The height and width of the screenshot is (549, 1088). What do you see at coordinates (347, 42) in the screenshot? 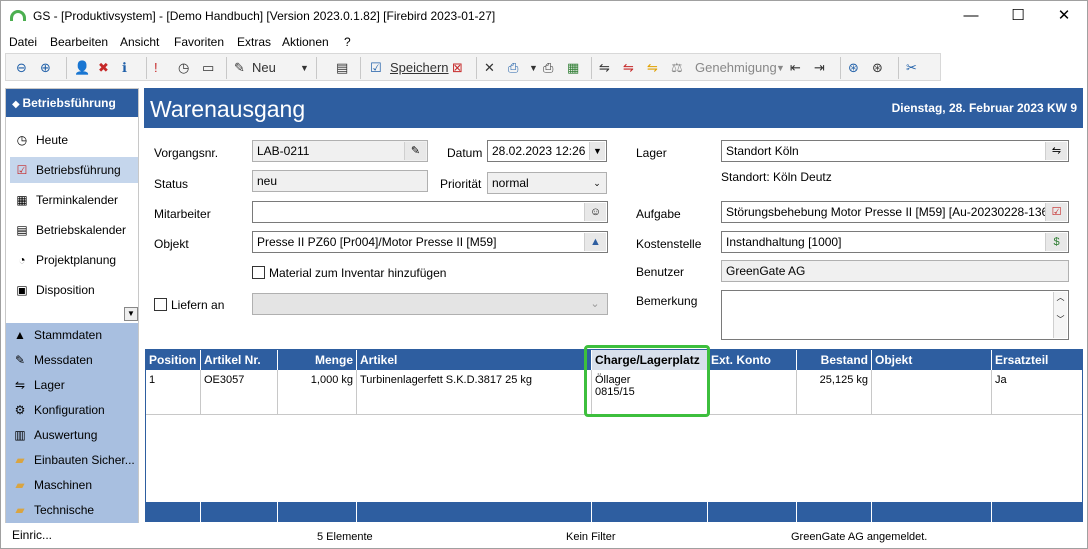
I see `menu-help: ?` at bounding box center [347, 42].